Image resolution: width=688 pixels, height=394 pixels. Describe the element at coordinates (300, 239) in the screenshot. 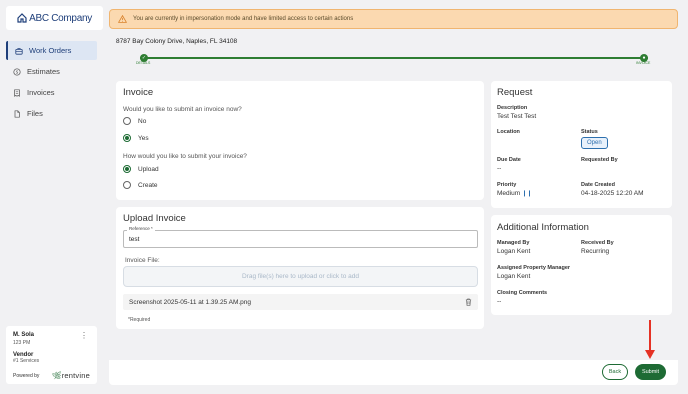

I see `reference-input: test` at that location.